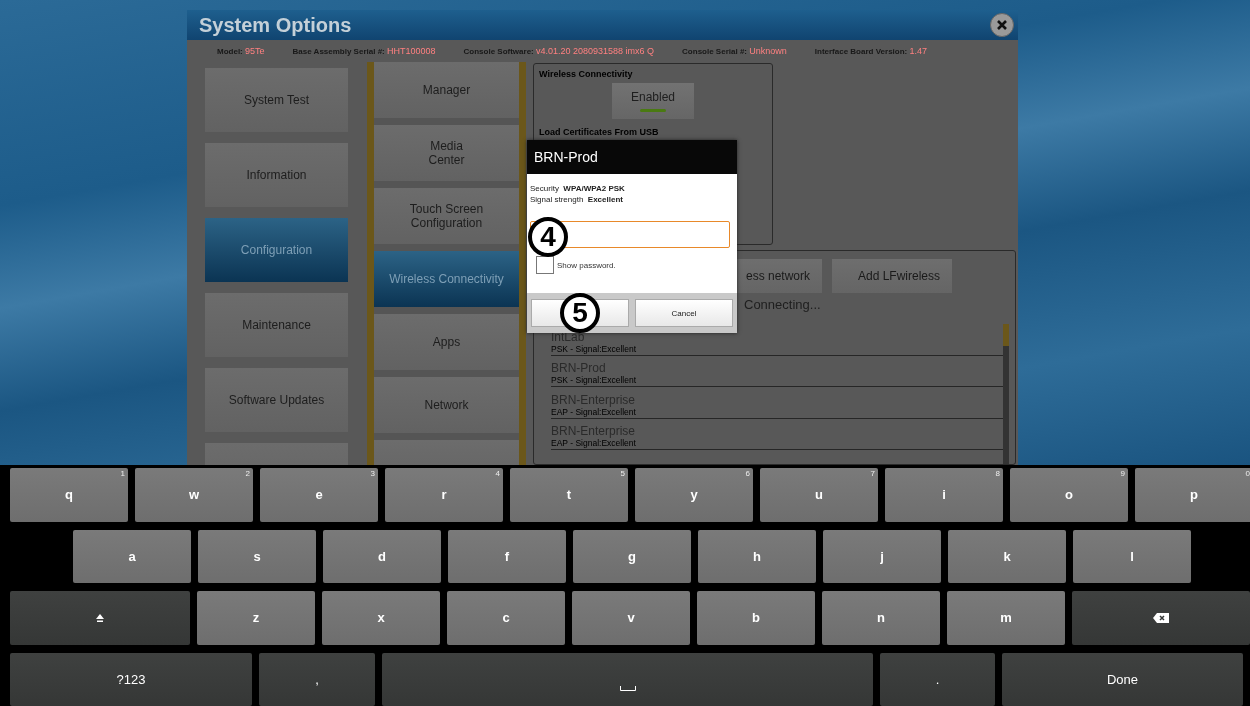  Describe the element at coordinates (937, 679) in the screenshot. I see `key: .` at that location.